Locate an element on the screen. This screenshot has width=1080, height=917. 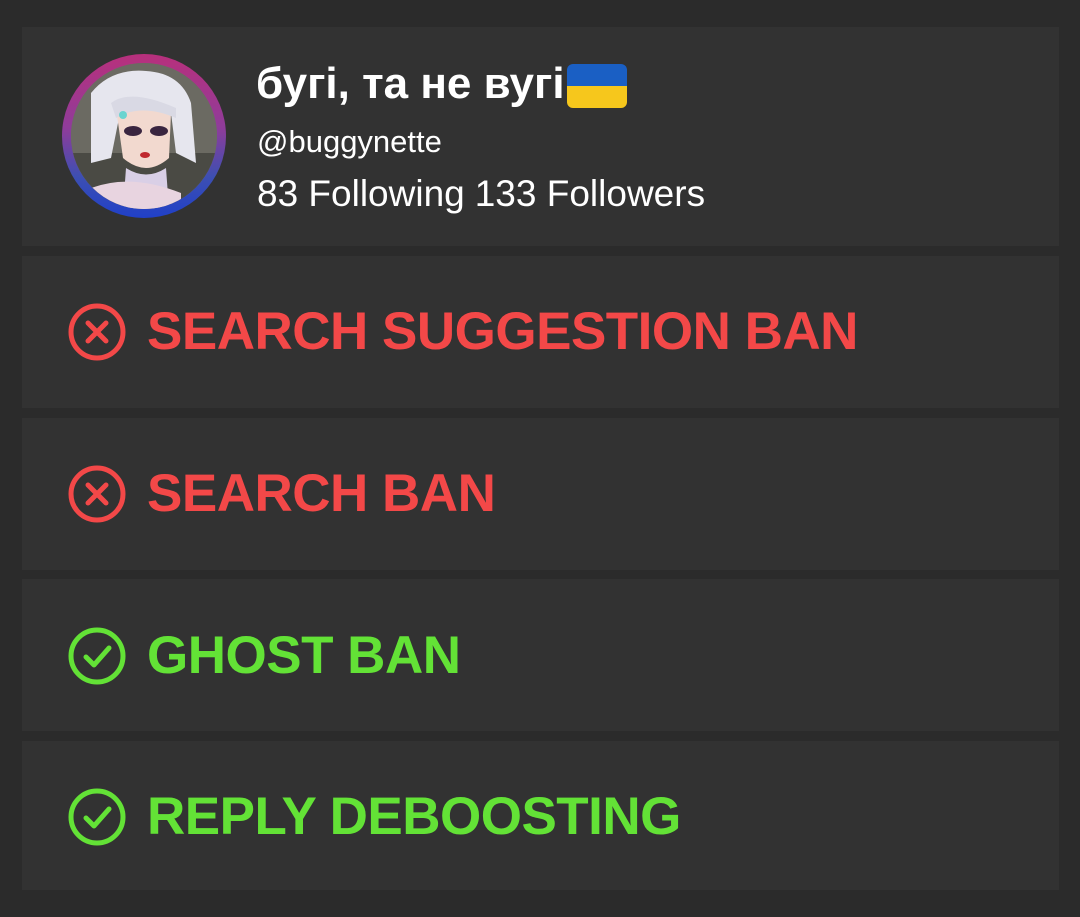
followers-count: 133 Followers is located at coordinates (590, 193).